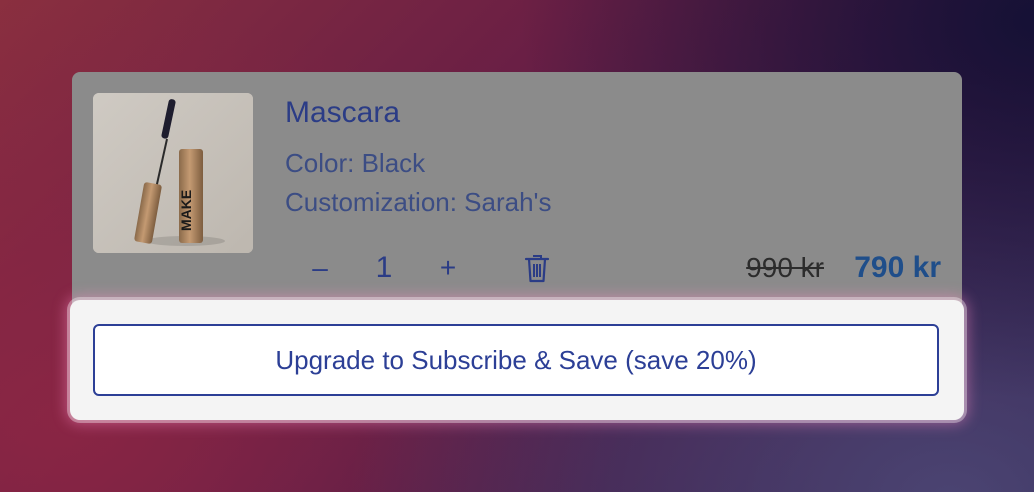 Image resolution: width=1034 pixels, height=492 pixels. I want to click on current-price: 790 kr, so click(897, 267).